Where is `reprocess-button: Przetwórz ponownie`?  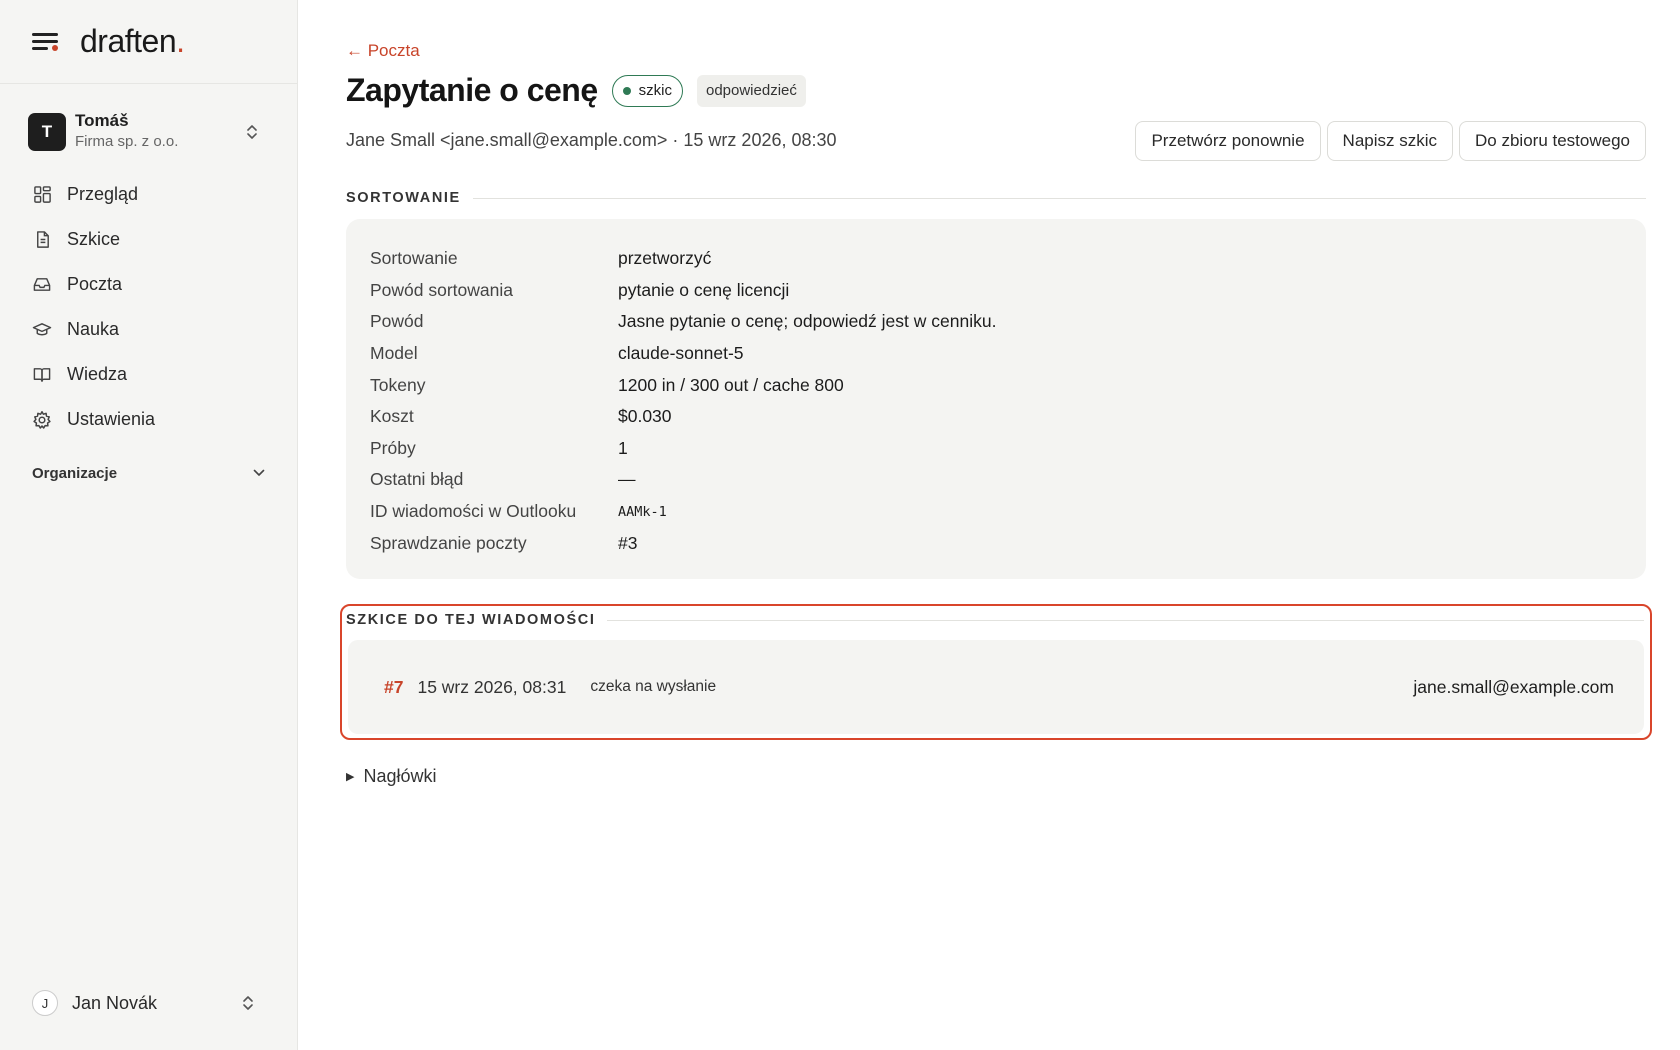
reprocess-button: Przetwórz ponownie is located at coordinates (1228, 141).